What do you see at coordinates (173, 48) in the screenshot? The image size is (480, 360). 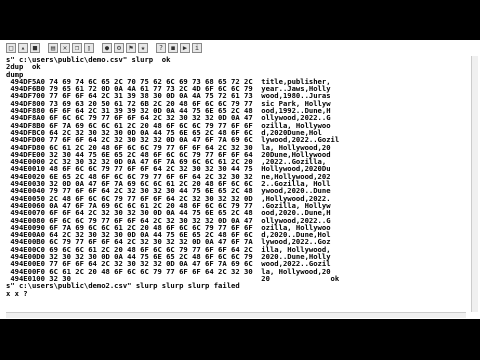 I see `stop-icon: ◼` at bounding box center [173, 48].